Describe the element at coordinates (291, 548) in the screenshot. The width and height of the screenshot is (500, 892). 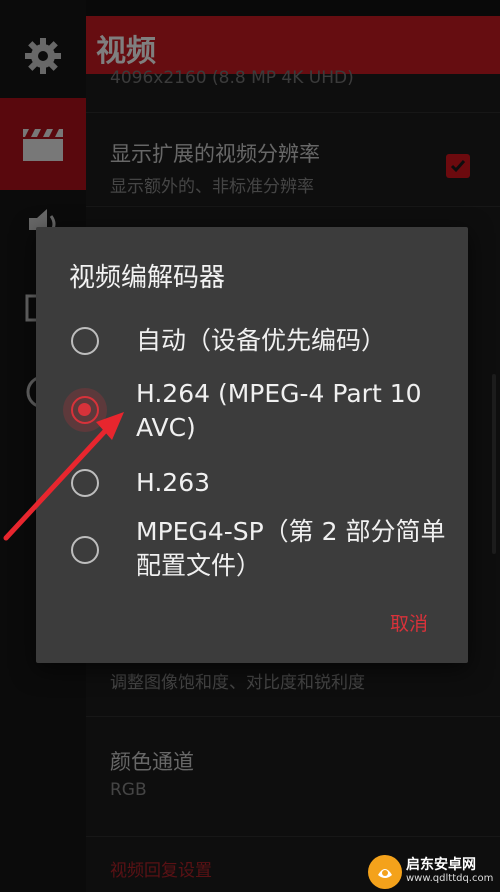
I see `option-label: MPEG4-SP（第 2 部分简单配置文件）` at that location.